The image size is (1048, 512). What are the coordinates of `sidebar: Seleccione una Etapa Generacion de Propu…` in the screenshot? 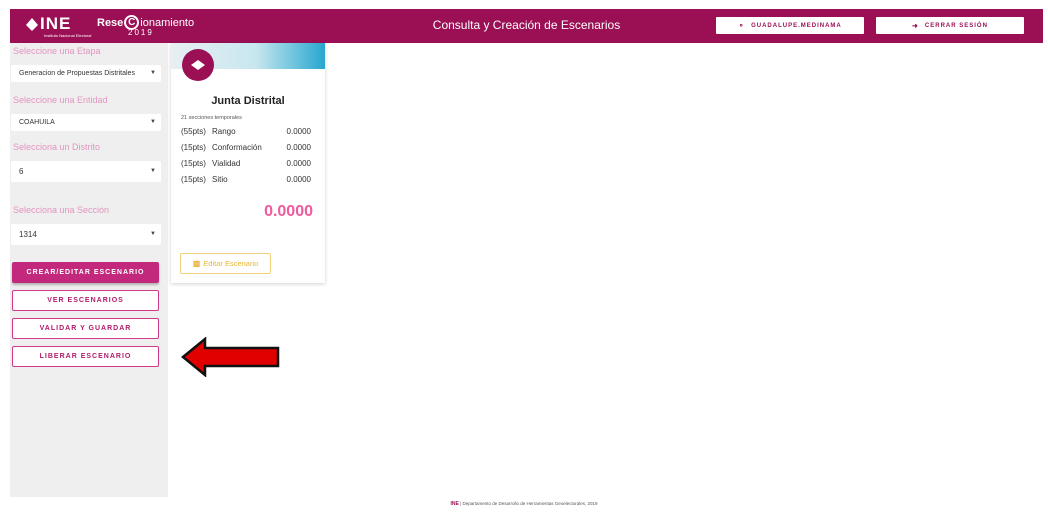 It's located at (89, 270).